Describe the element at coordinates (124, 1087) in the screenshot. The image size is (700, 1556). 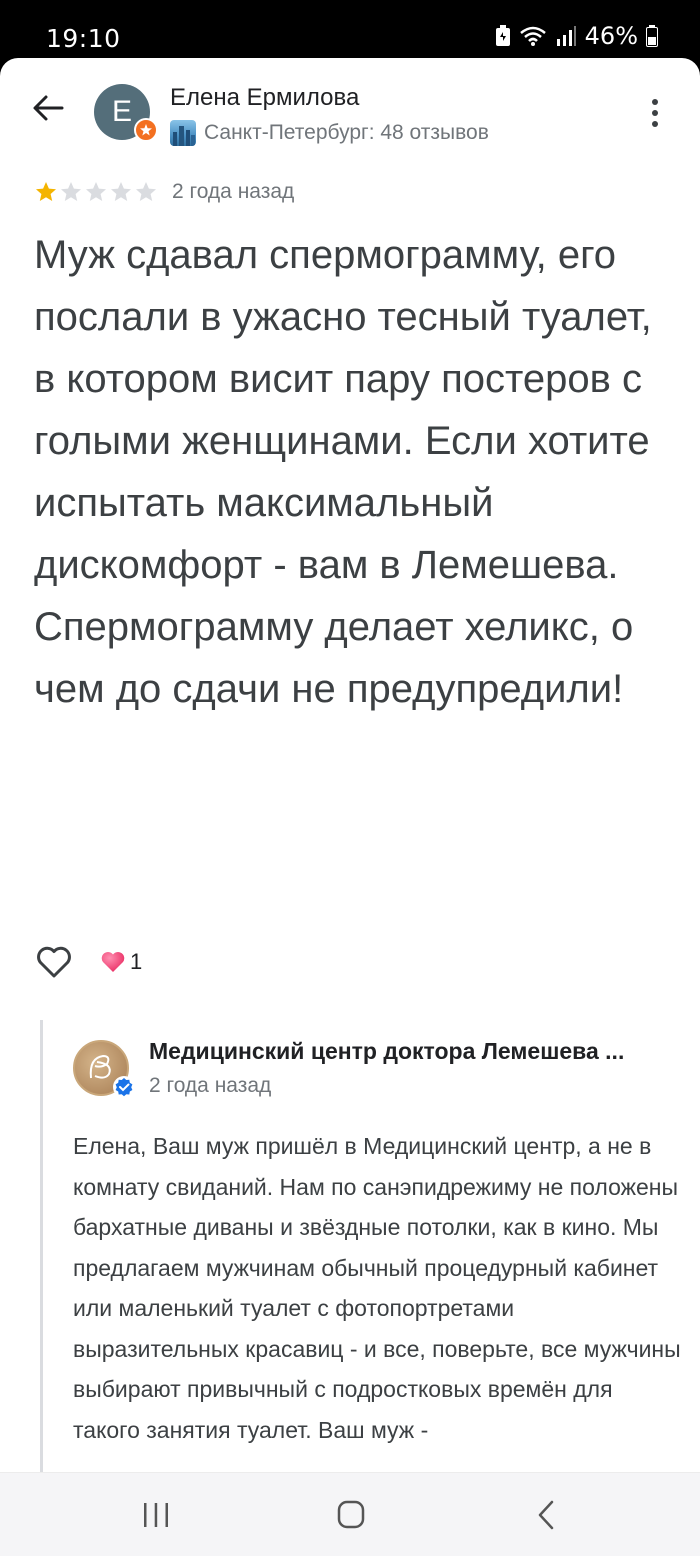
I see `verified-icon` at that location.